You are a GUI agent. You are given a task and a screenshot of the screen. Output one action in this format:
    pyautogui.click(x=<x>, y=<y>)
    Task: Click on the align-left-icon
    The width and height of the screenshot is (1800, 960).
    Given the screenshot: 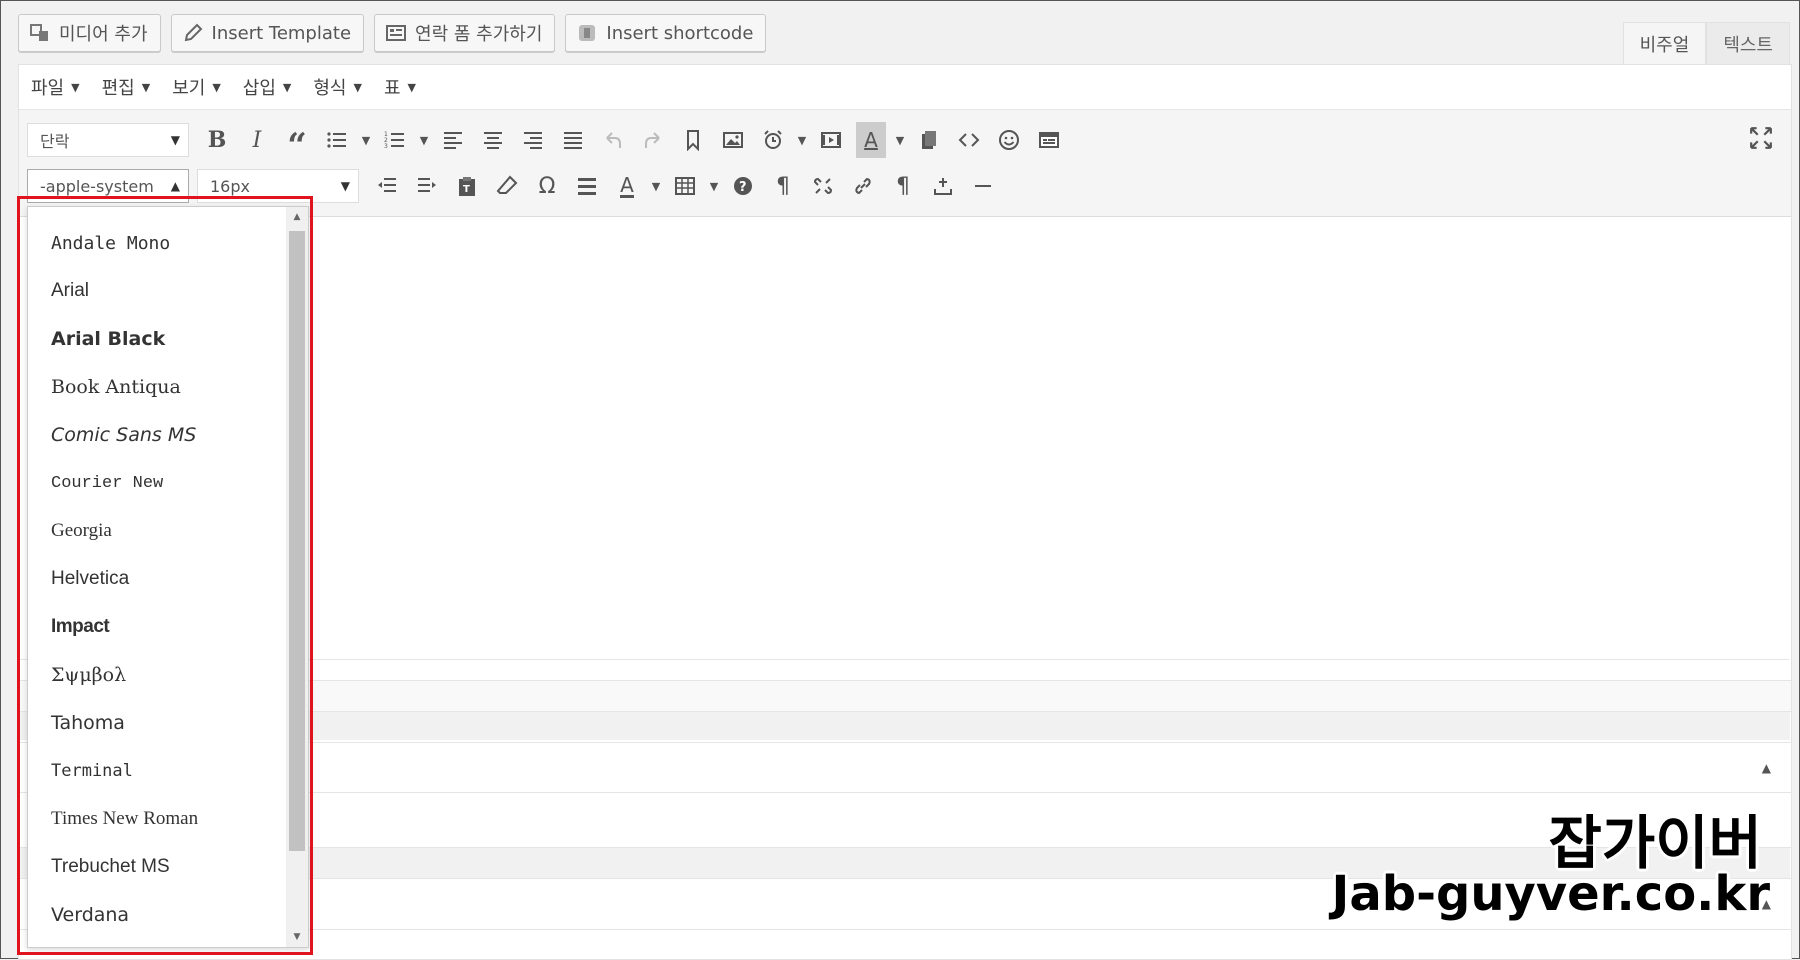 What is the action you would take?
    pyautogui.click(x=453, y=140)
    